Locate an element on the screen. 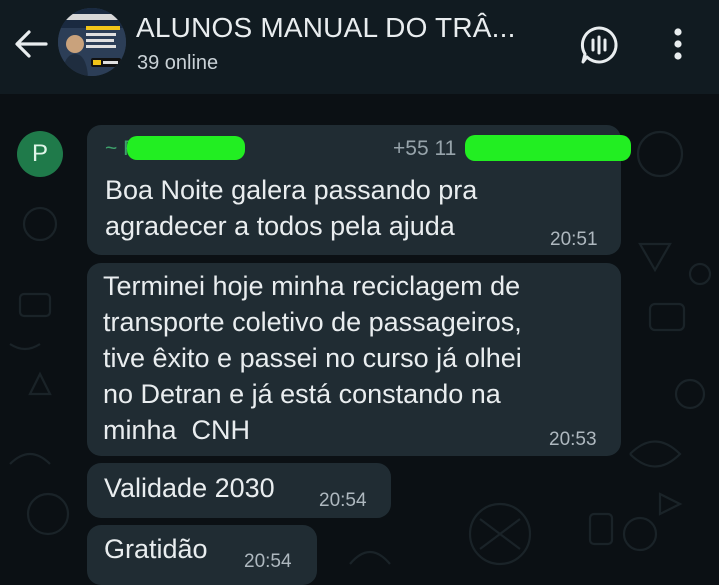 This screenshot has height=585, width=719. sender-phone: +55 11 is located at coordinates (425, 148).